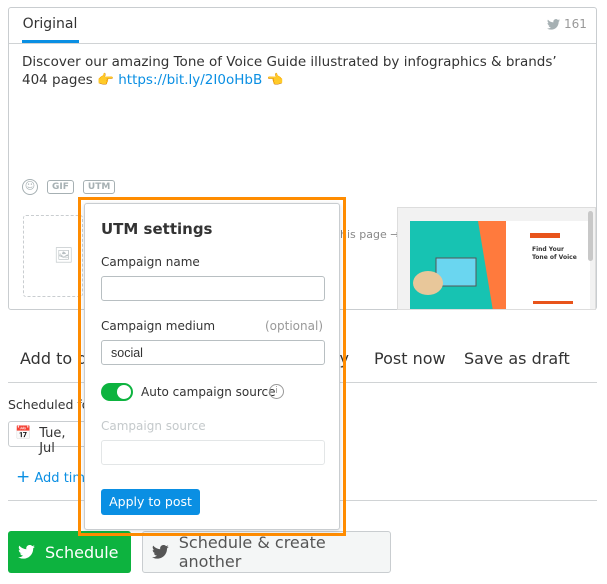 The image size is (607, 584). Describe the element at coordinates (500, 265) in the screenshot. I see `preview-image: Find Your Tone of Voice` at that location.